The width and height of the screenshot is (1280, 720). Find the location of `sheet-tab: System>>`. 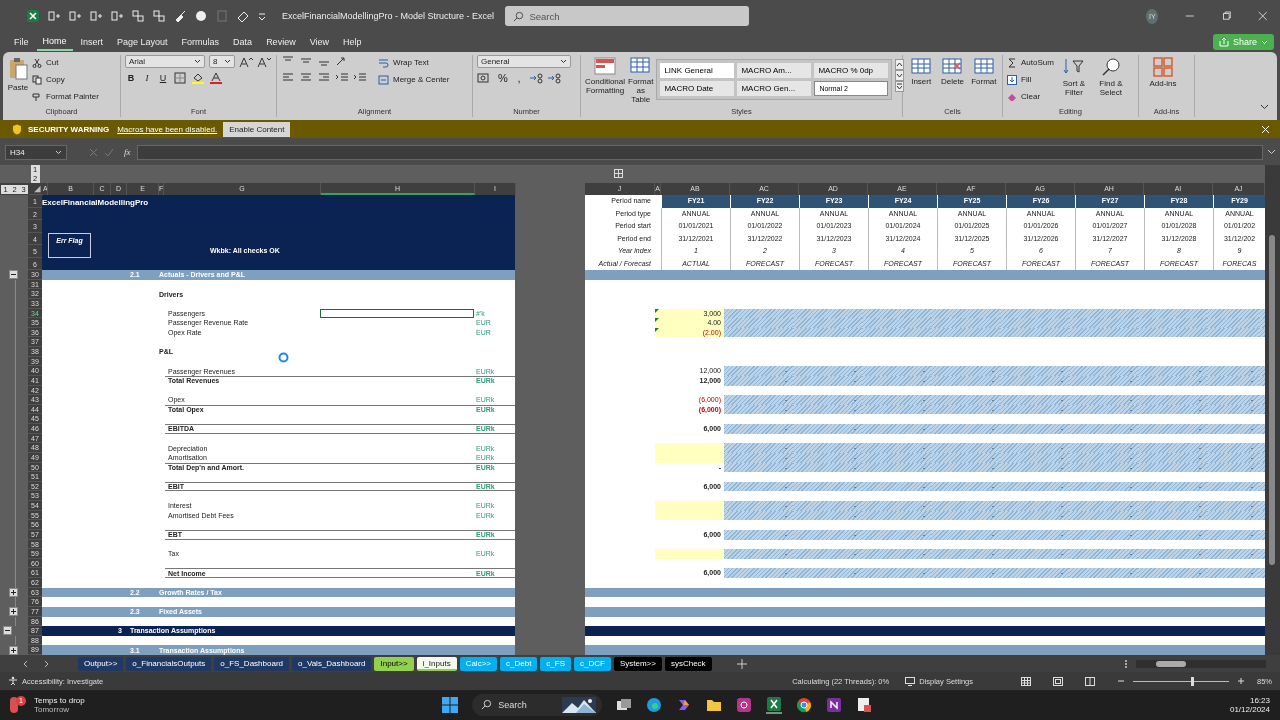

sheet-tab: System>> is located at coordinates (637, 663).